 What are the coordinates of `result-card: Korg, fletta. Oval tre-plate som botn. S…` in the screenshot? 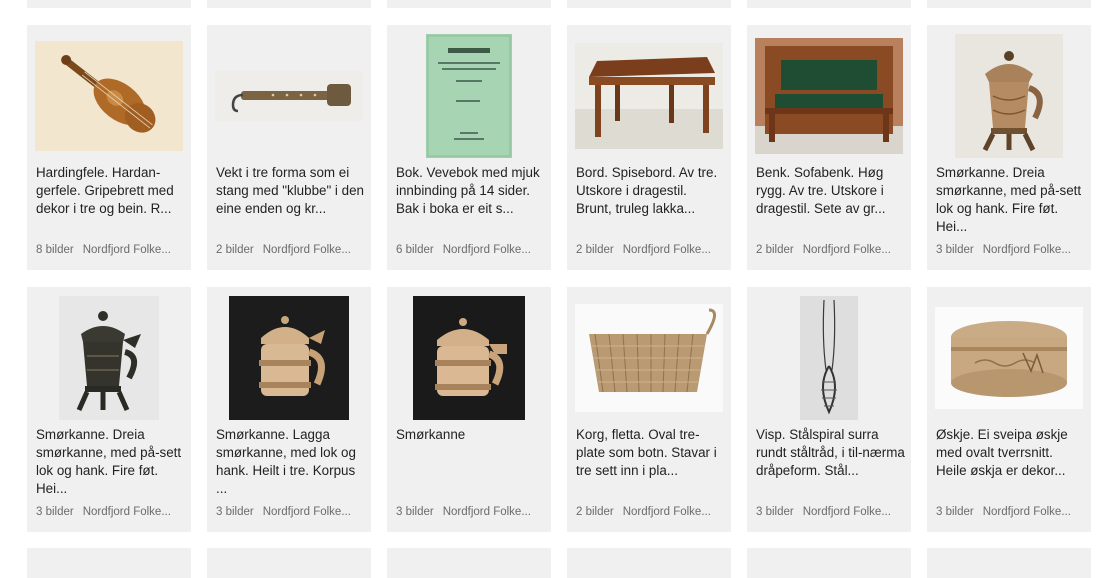 It's located at (649, 409).